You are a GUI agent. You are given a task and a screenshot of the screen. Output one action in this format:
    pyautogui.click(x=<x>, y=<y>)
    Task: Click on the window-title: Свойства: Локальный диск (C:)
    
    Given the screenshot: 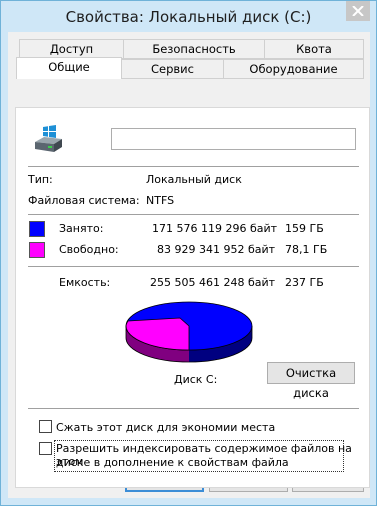 What is the action you would take?
    pyautogui.click(x=188, y=17)
    